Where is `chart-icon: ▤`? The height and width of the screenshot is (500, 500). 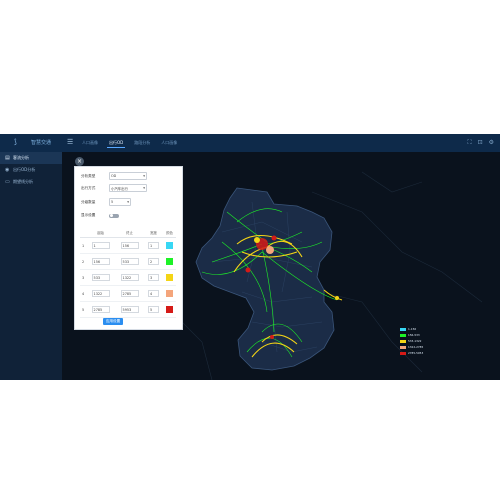
chart-icon: ▤ is located at coordinates (7, 158).